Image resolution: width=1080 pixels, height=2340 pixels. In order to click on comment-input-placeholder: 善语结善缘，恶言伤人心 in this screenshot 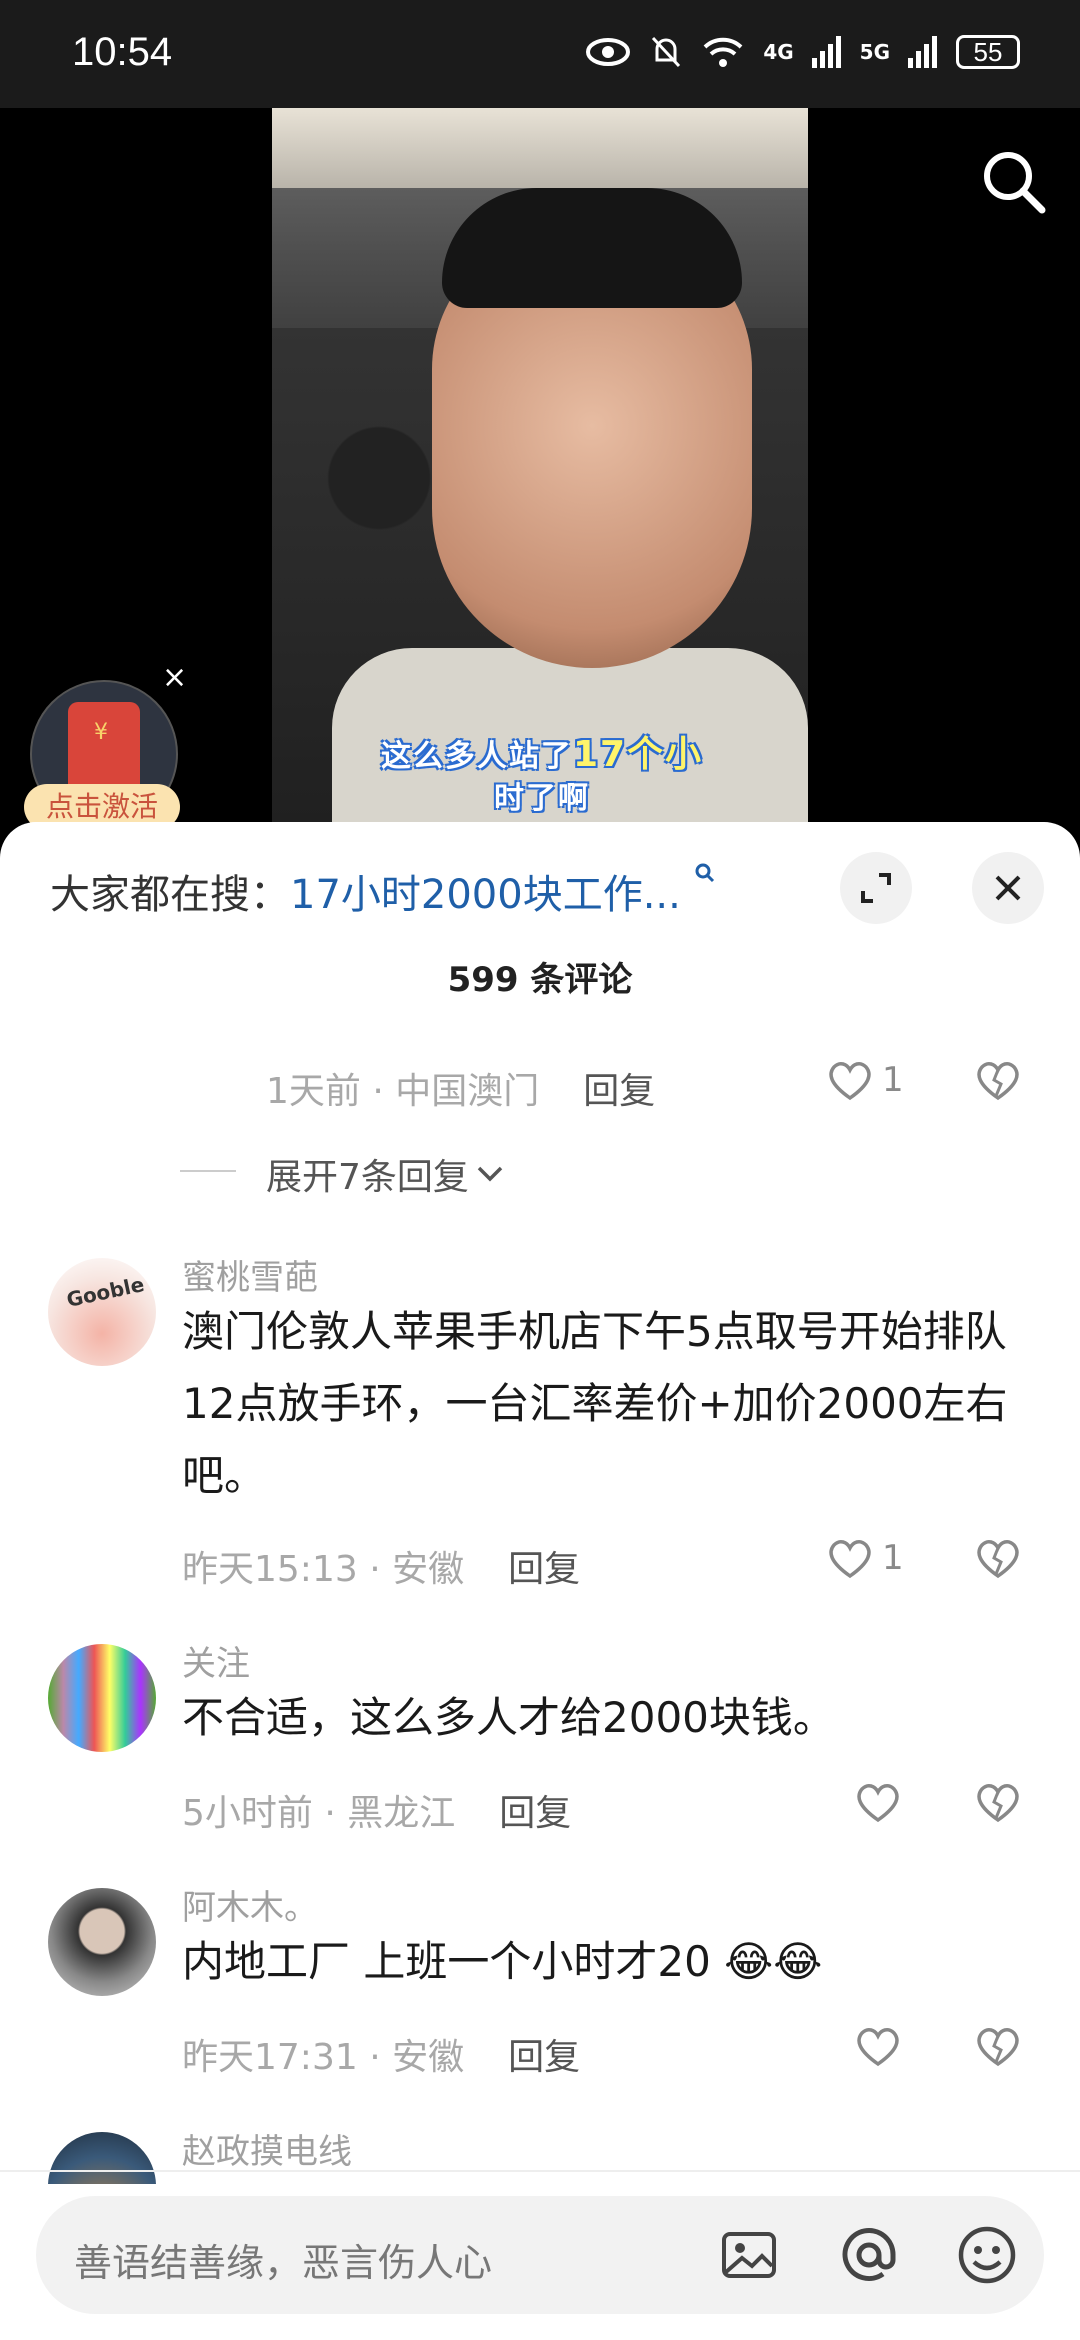, I will do `click(283, 2263)`.